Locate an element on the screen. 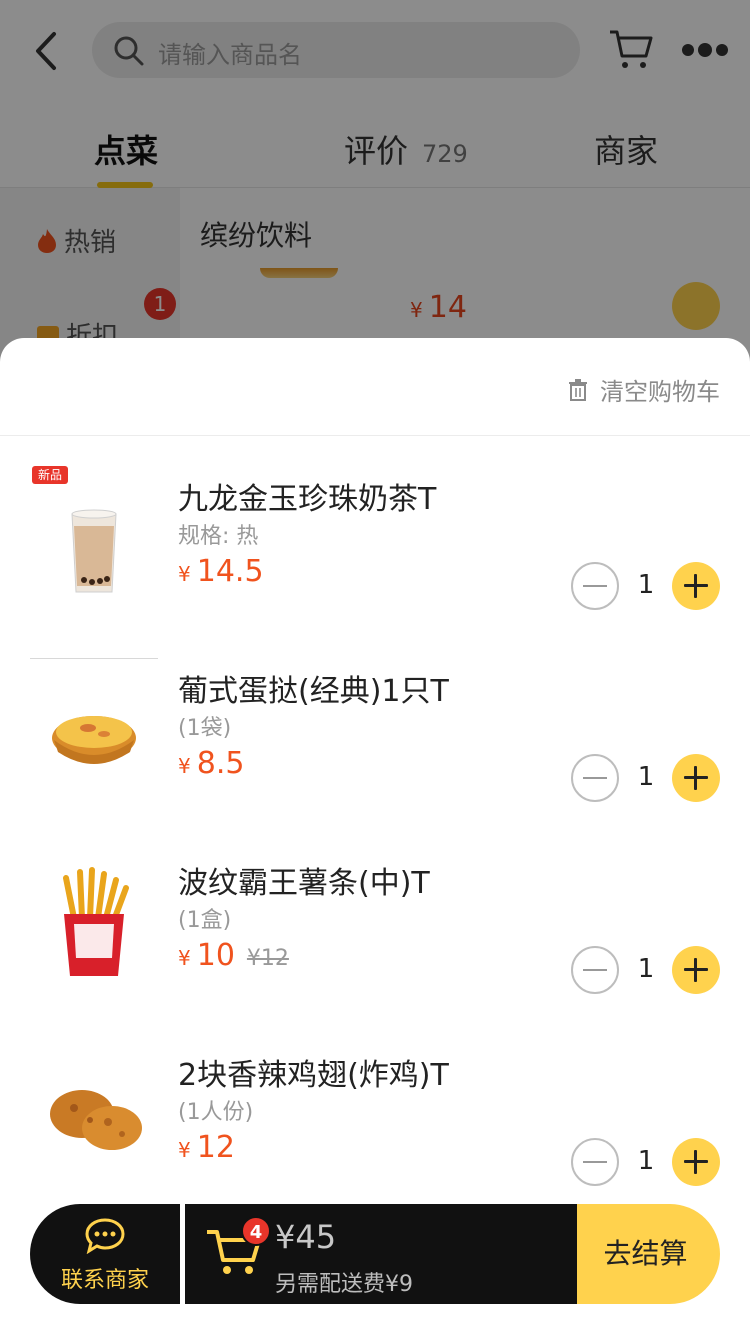 The height and width of the screenshot is (1334, 750). clear-cart-button: 清空购物车 is located at coordinates (644, 389).